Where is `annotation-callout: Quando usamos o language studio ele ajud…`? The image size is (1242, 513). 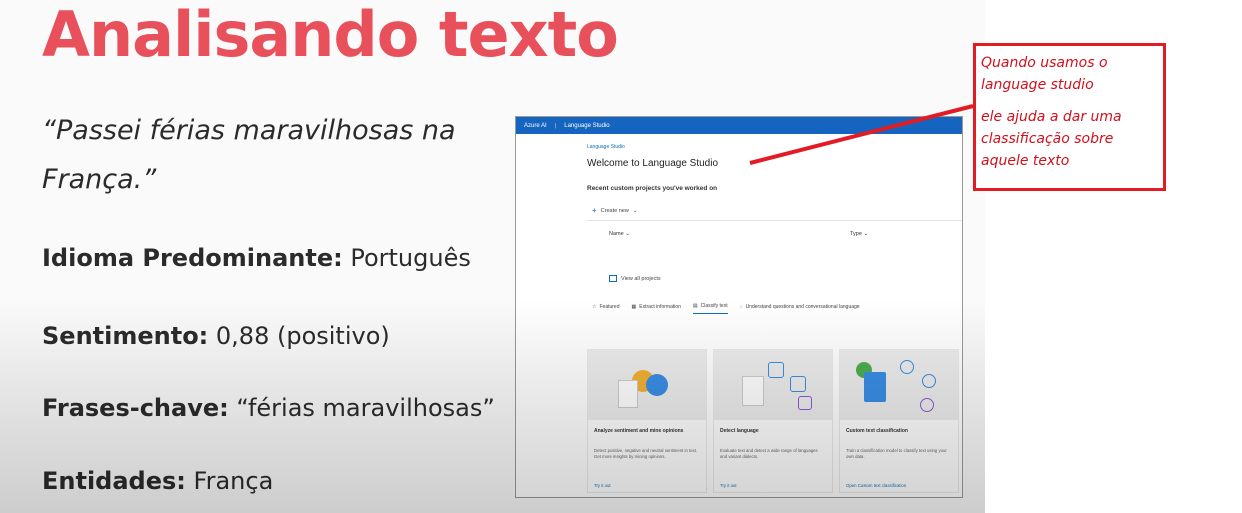 annotation-callout: Quando usamos o language studio ele ajud… is located at coordinates (1069, 117).